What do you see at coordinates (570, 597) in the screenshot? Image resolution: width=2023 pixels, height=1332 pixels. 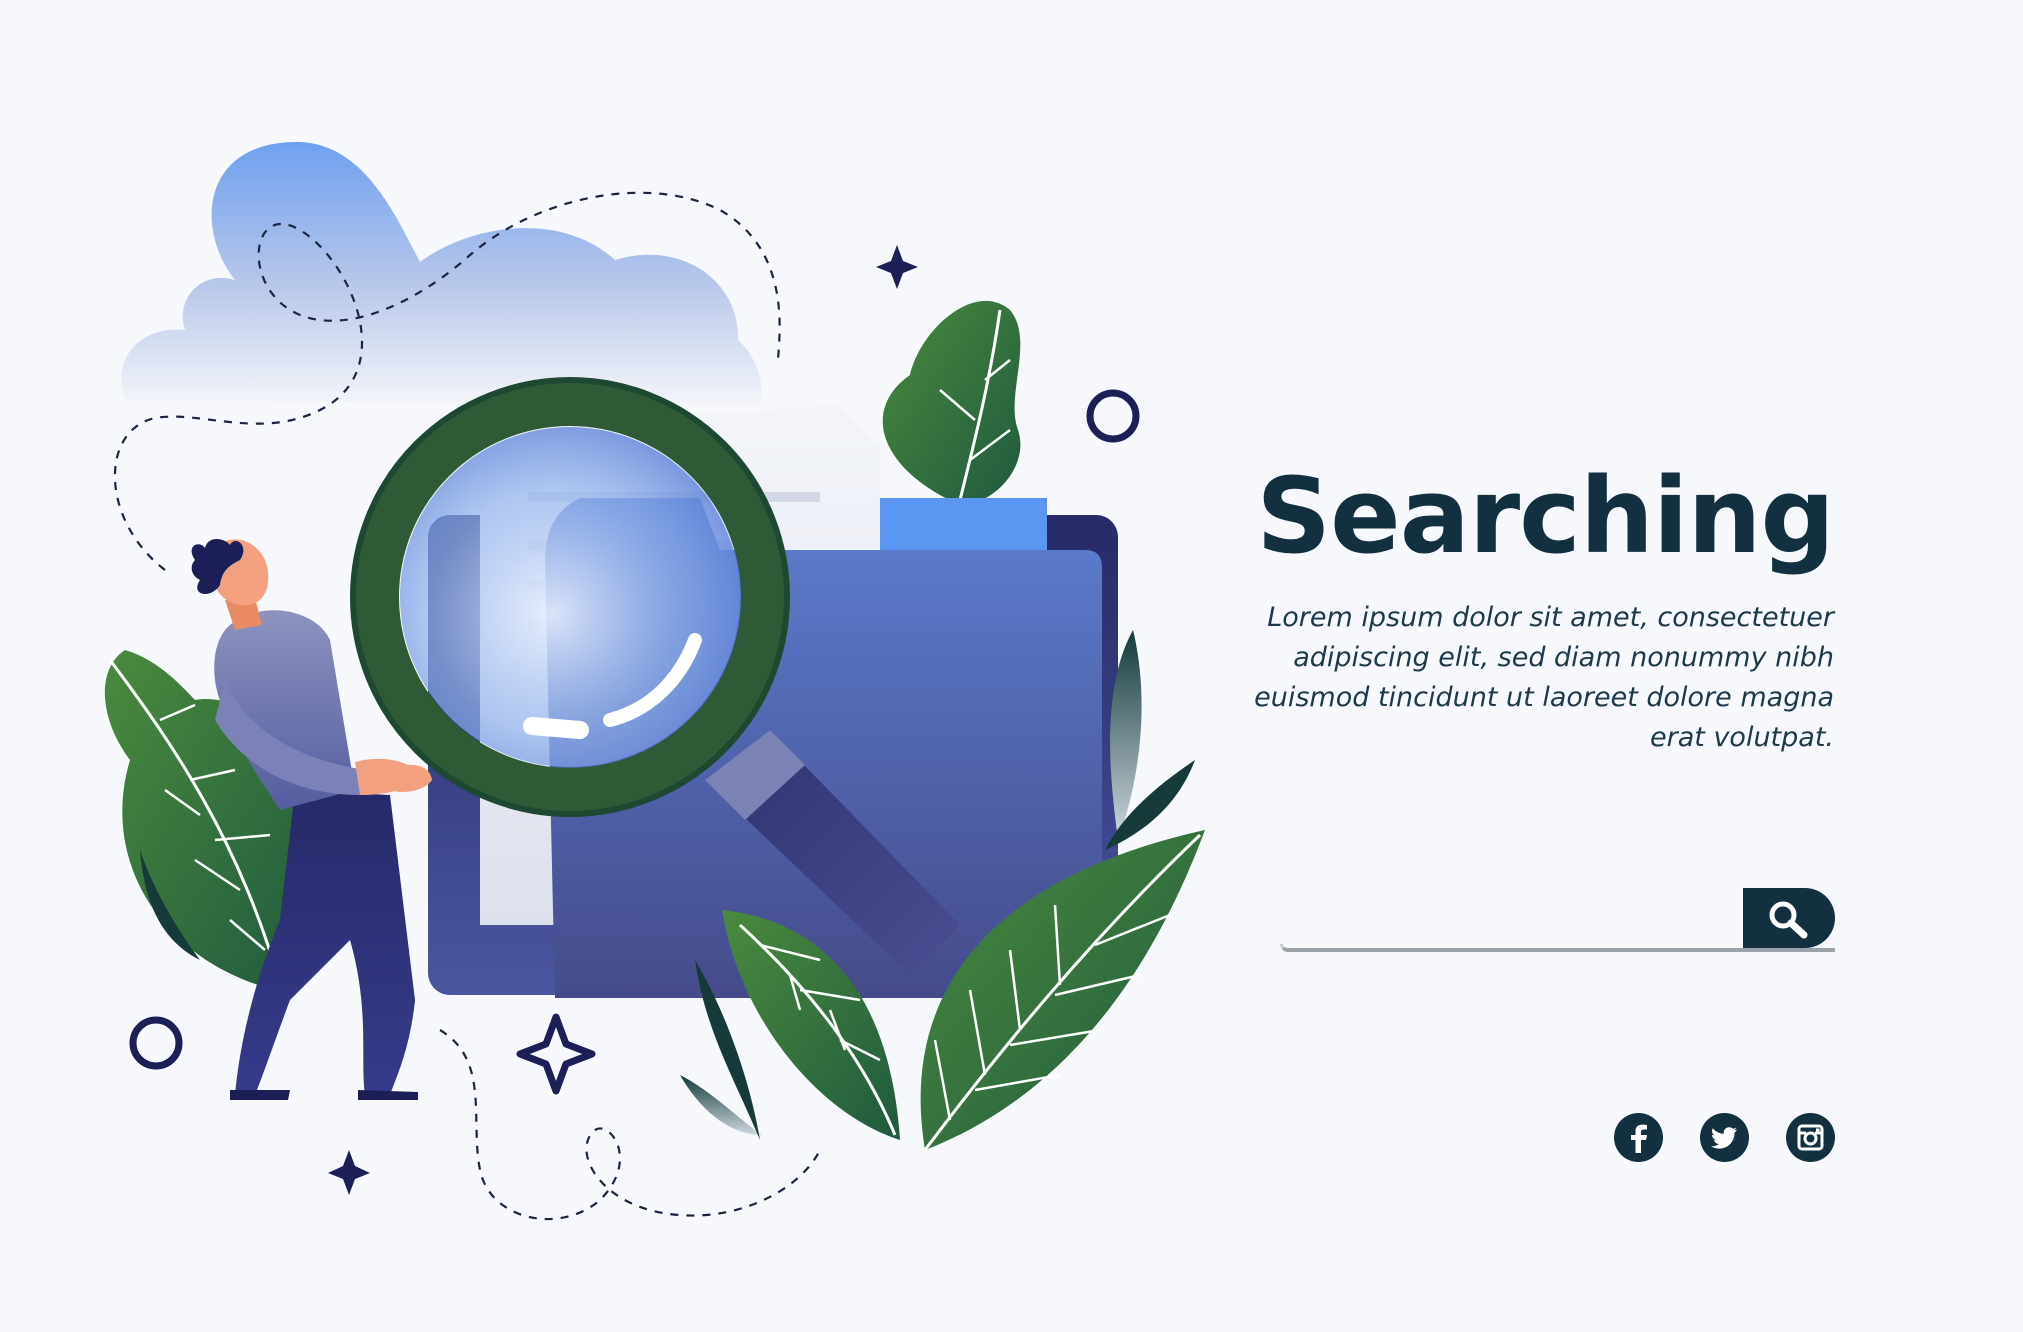 I see `magnifying-glass-icon` at bounding box center [570, 597].